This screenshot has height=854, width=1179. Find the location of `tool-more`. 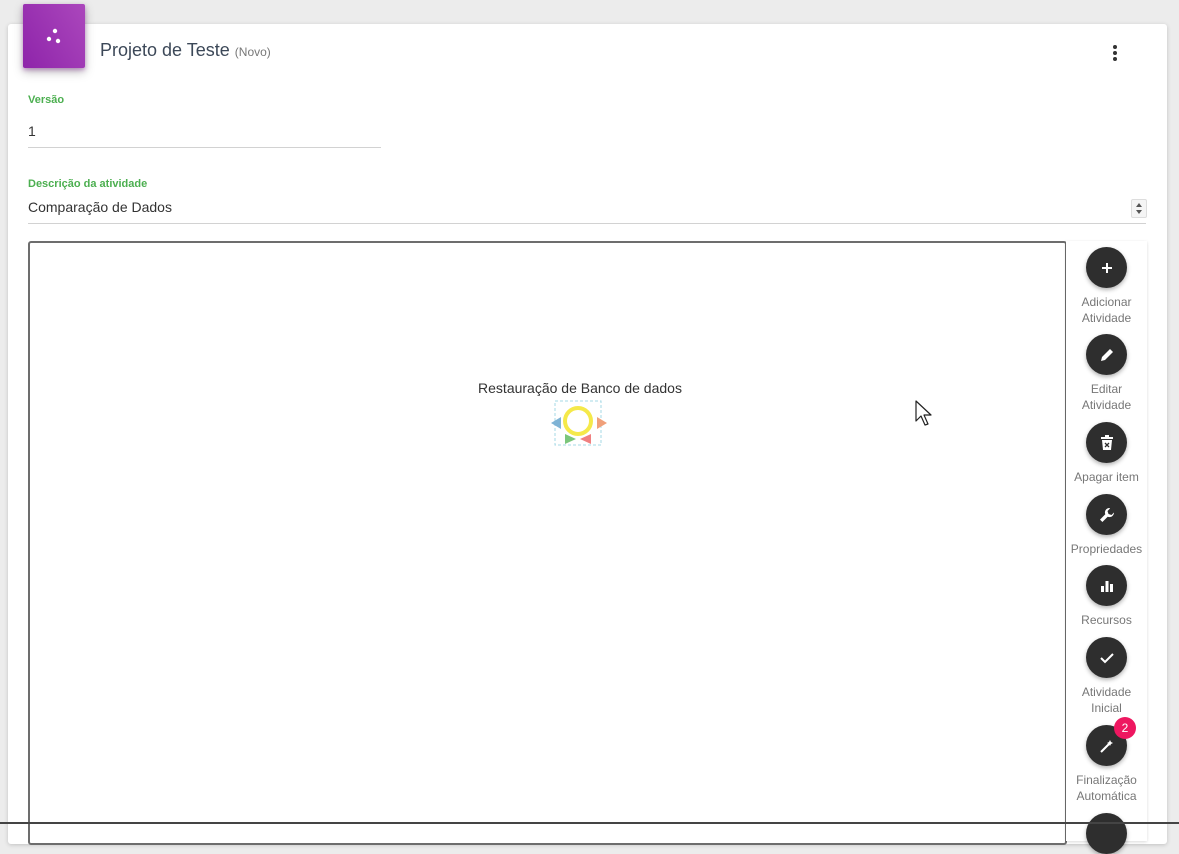

tool-more is located at coordinates (1106, 833).